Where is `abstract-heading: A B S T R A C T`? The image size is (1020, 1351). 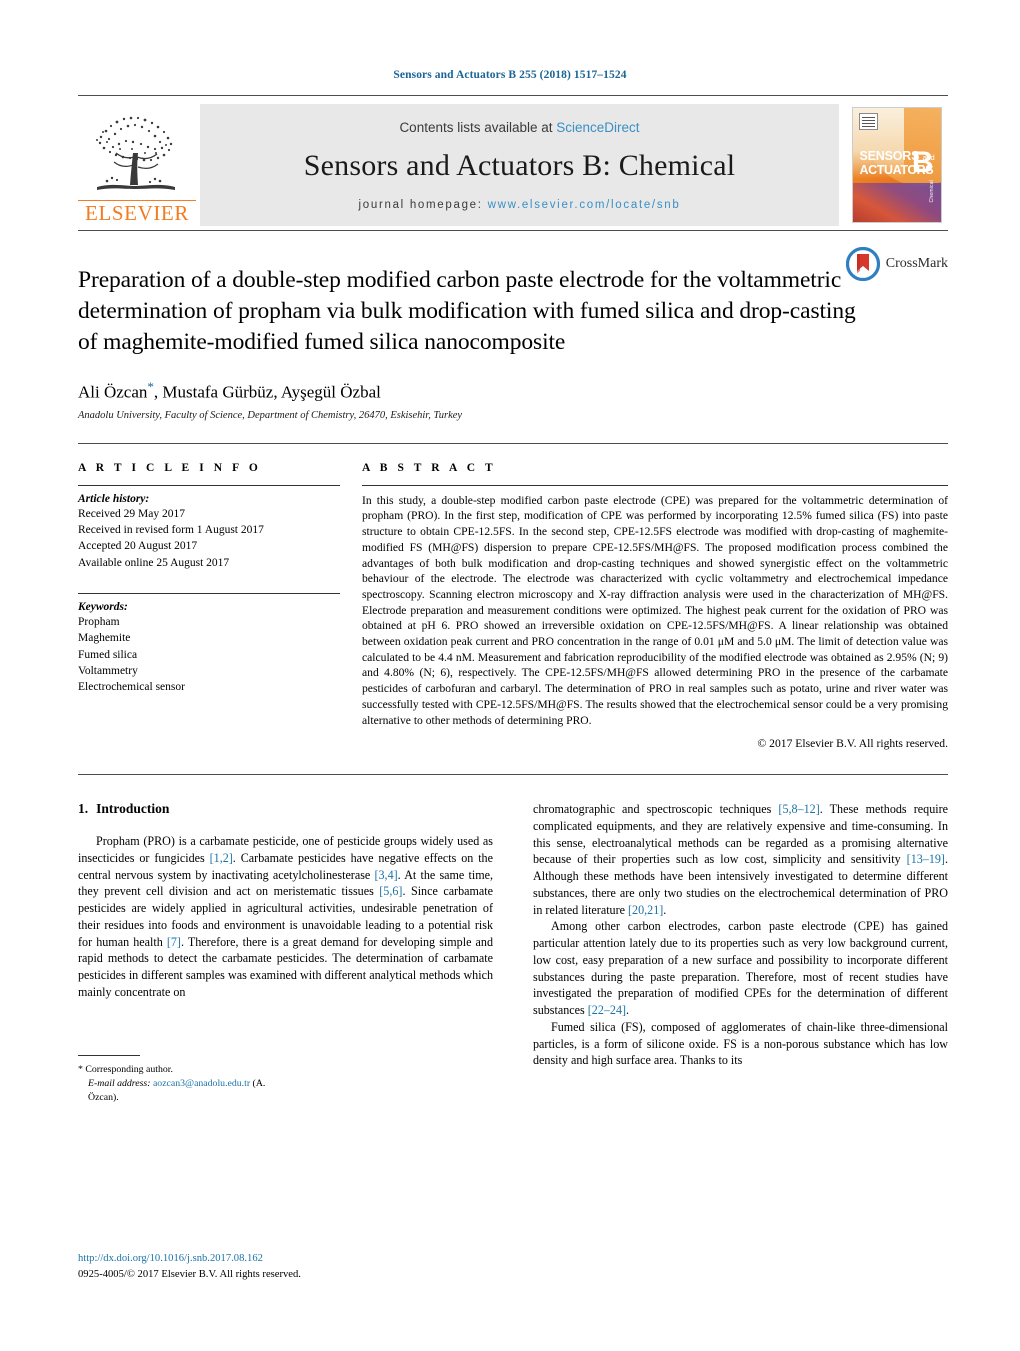
abstract-heading: A B S T R A C T is located at coordinates (429, 467).